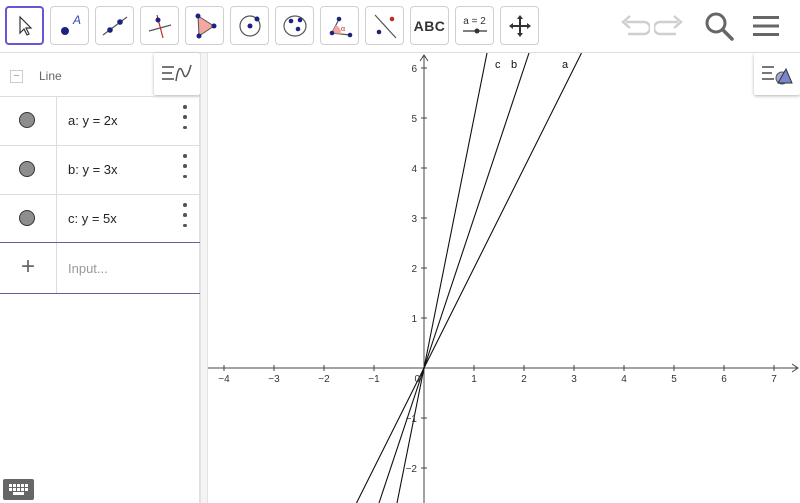 Image resolution: width=800 pixels, height=503 pixels. I want to click on cursor-arrow-icon, so click(25, 25).